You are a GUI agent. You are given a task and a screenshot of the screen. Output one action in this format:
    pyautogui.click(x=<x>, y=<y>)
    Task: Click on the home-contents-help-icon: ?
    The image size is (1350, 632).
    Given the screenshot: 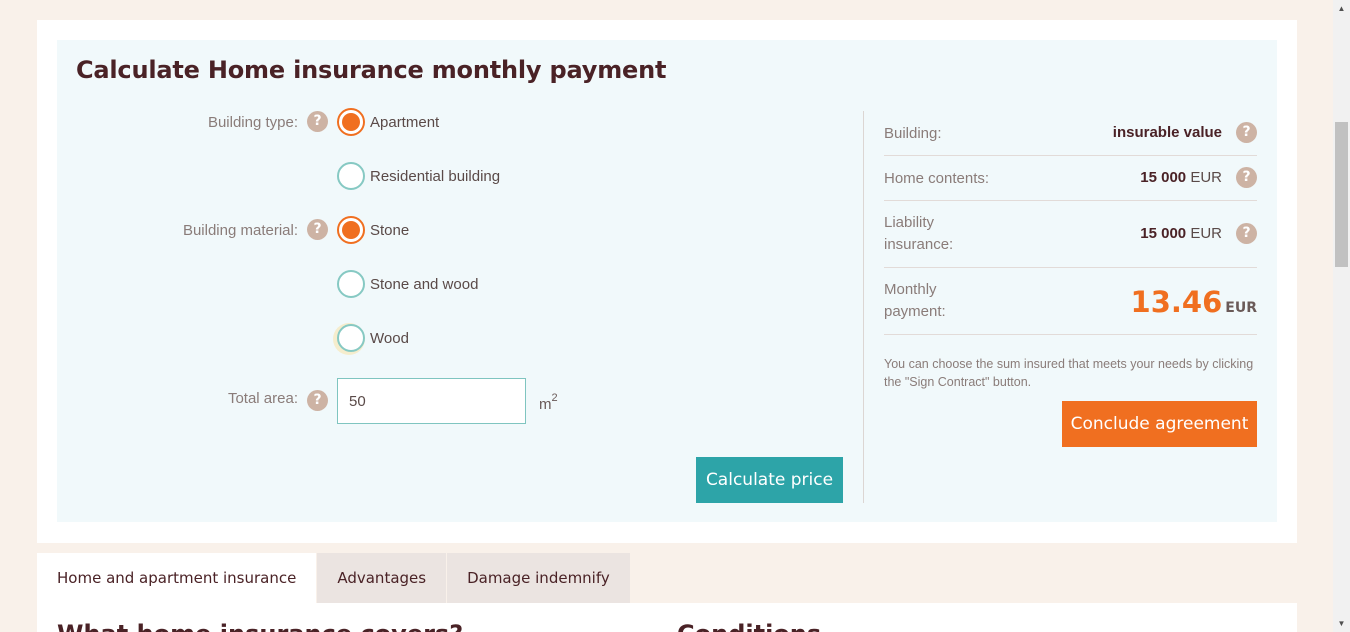 What is the action you would take?
    pyautogui.click(x=1246, y=177)
    